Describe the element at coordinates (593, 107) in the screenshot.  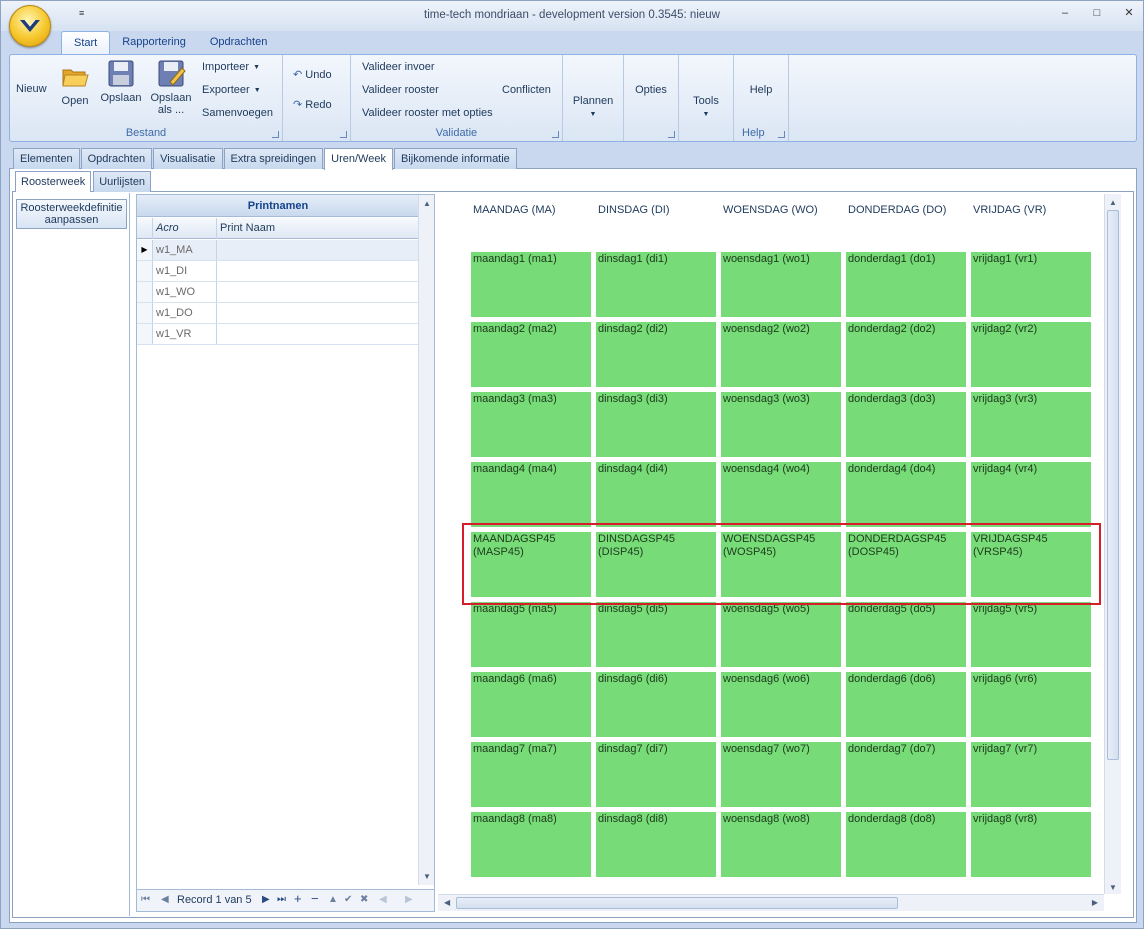
I see `plannen-button: Plannen ▼` at that location.